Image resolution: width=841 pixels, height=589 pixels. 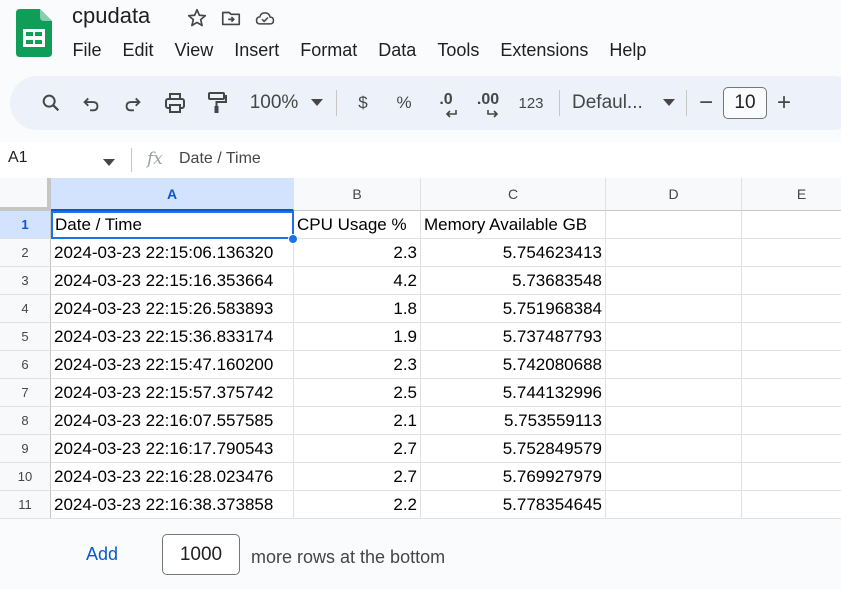 What do you see at coordinates (513, 194) in the screenshot?
I see `column-header-c: C` at bounding box center [513, 194].